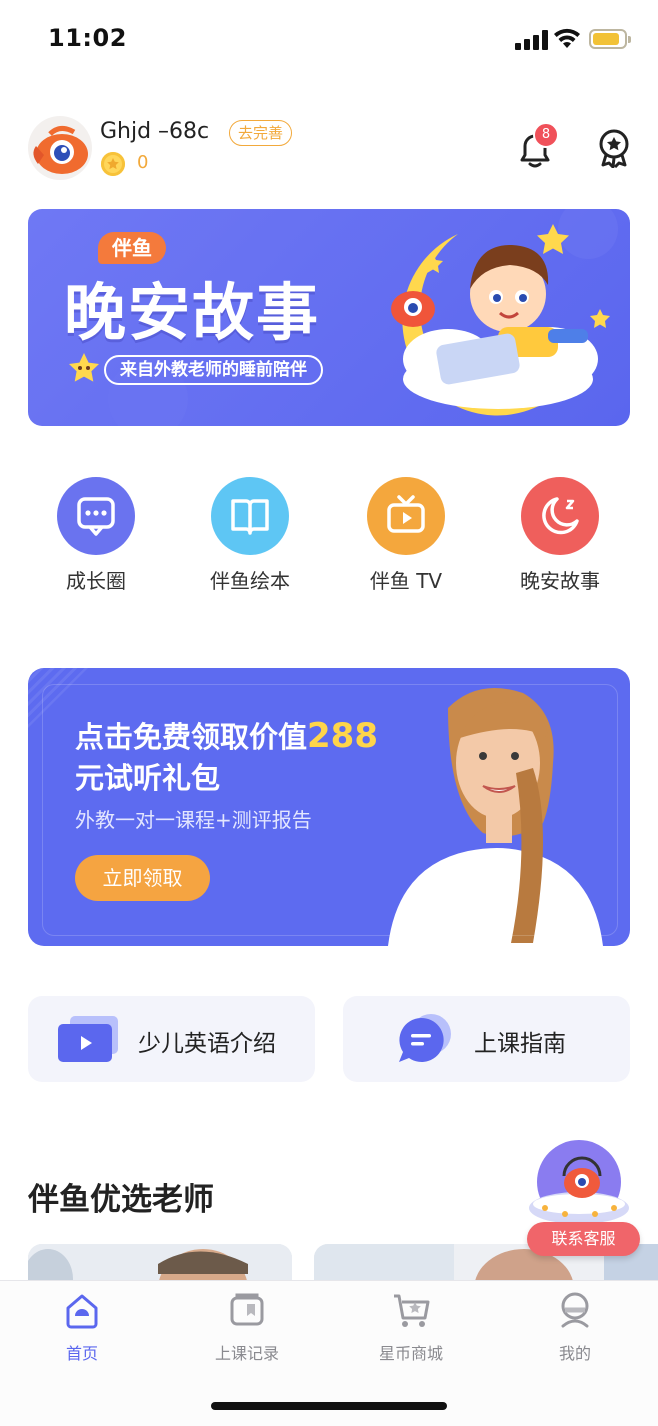  What do you see at coordinates (245, 757) in the screenshot?
I see `promo-title: 点击免费领取价值288 元试听礼包` at bounding box center [245, 757].